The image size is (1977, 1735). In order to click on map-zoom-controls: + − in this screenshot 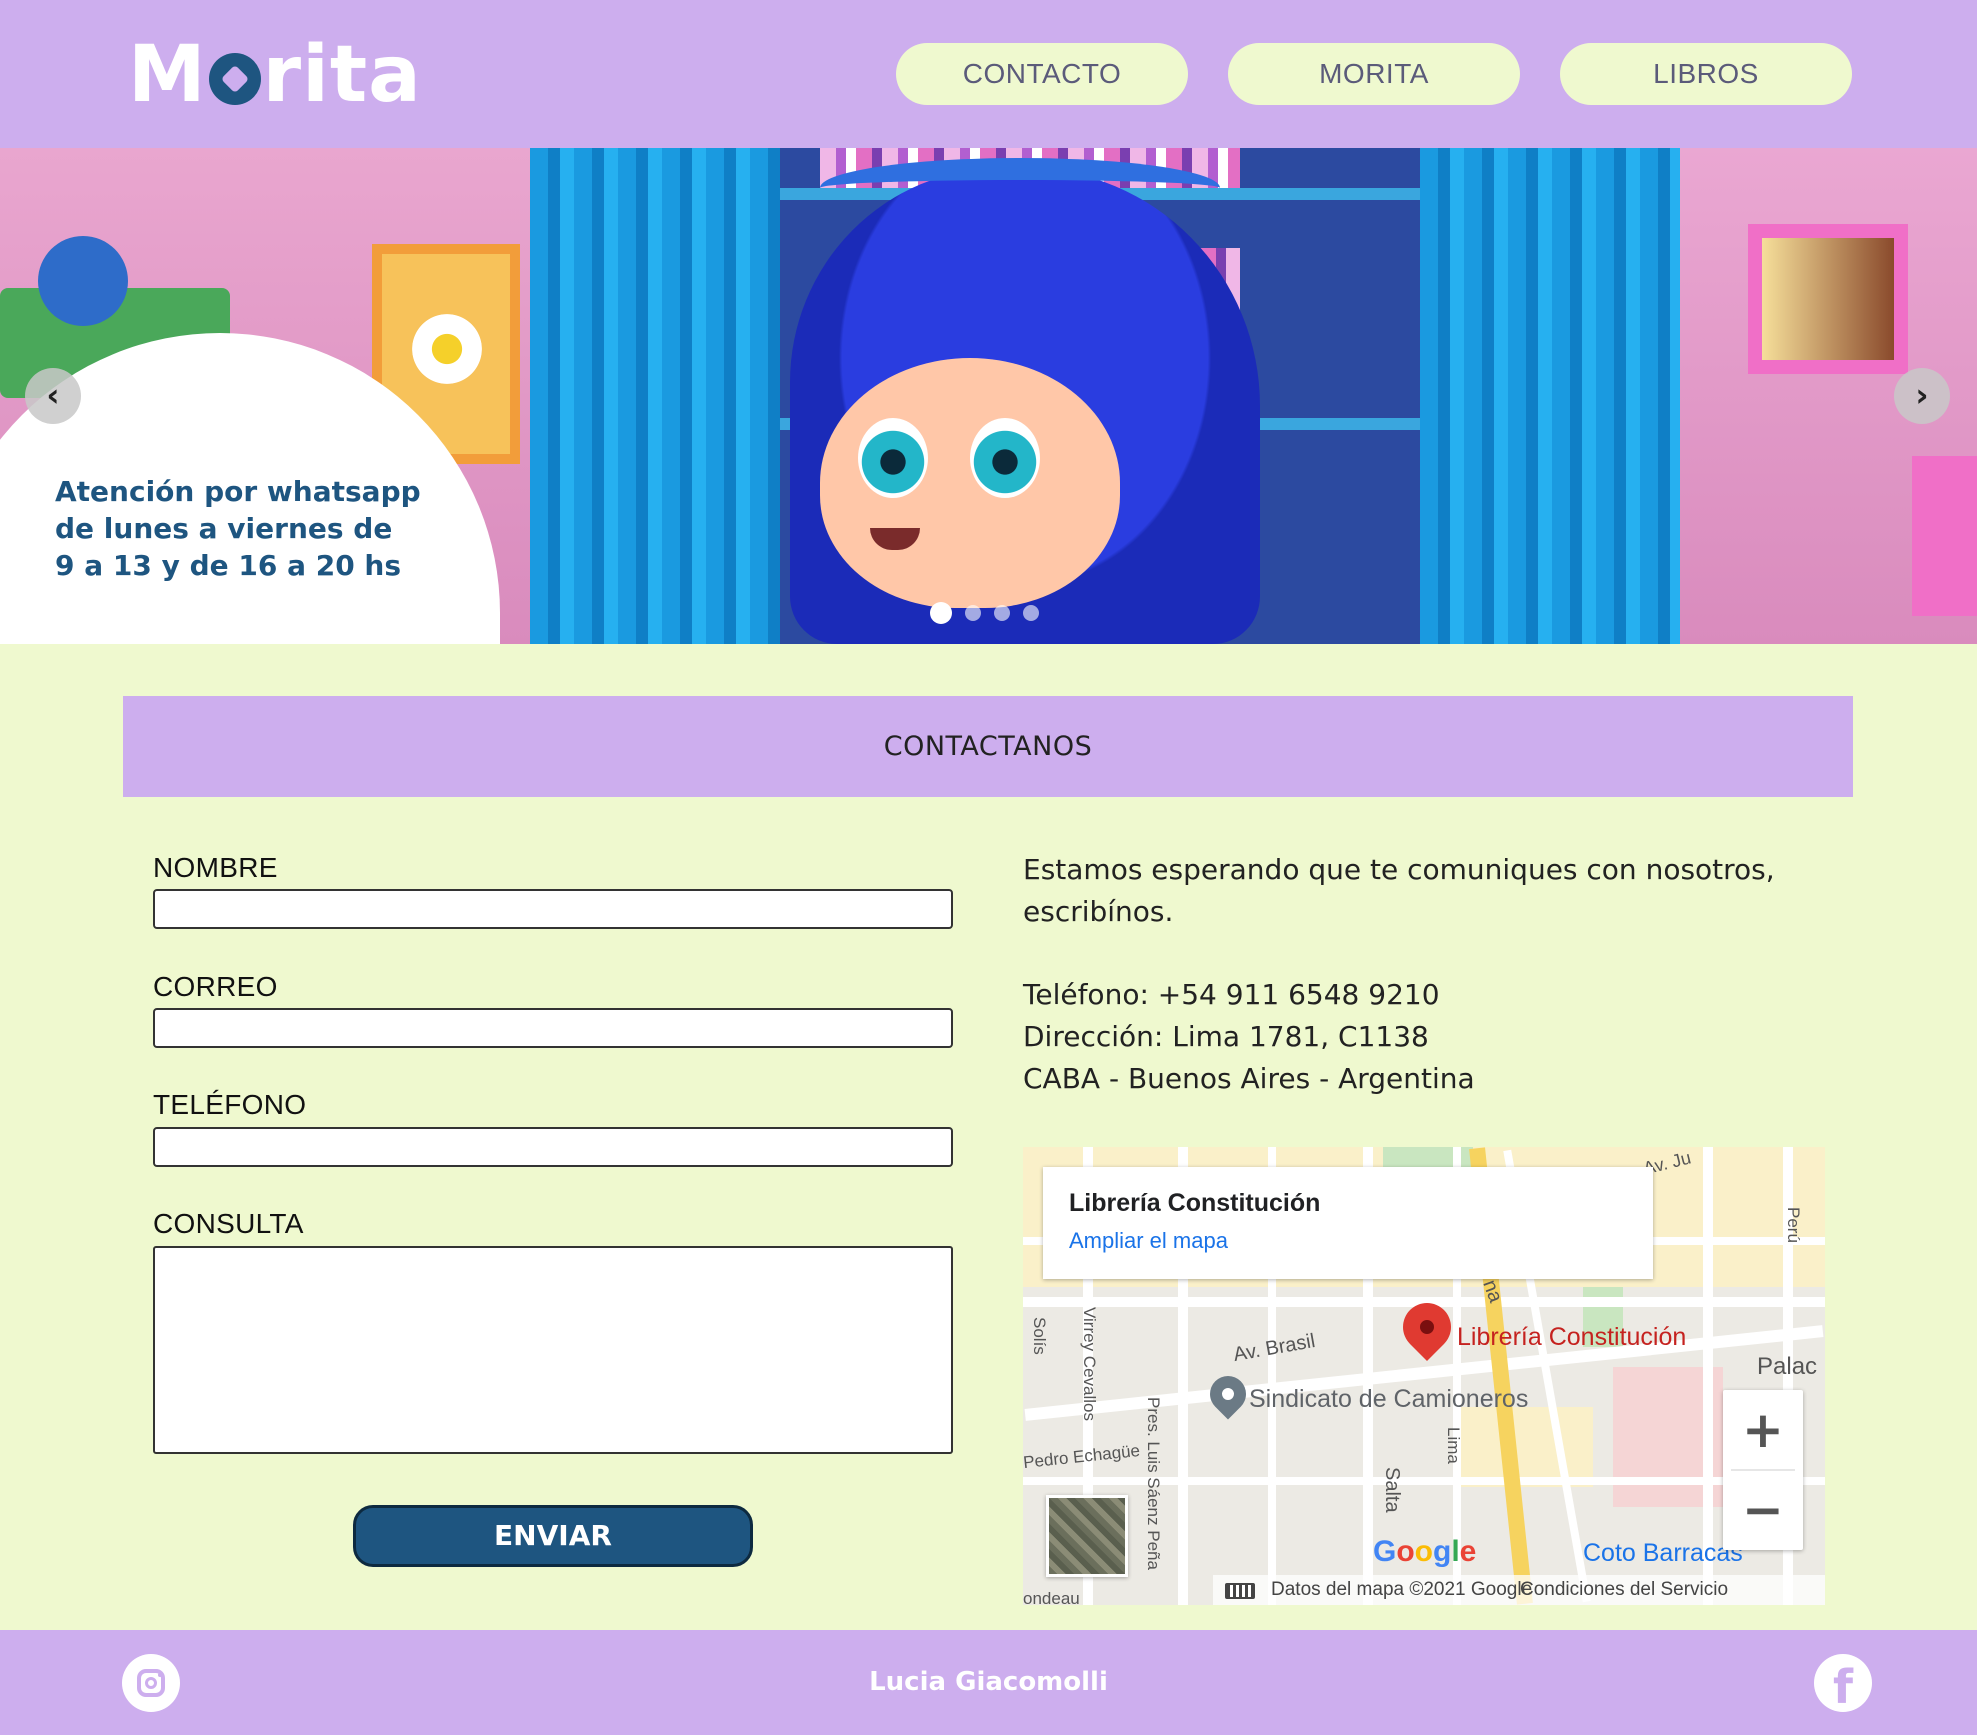, I will do `click(1763, 1470)`.